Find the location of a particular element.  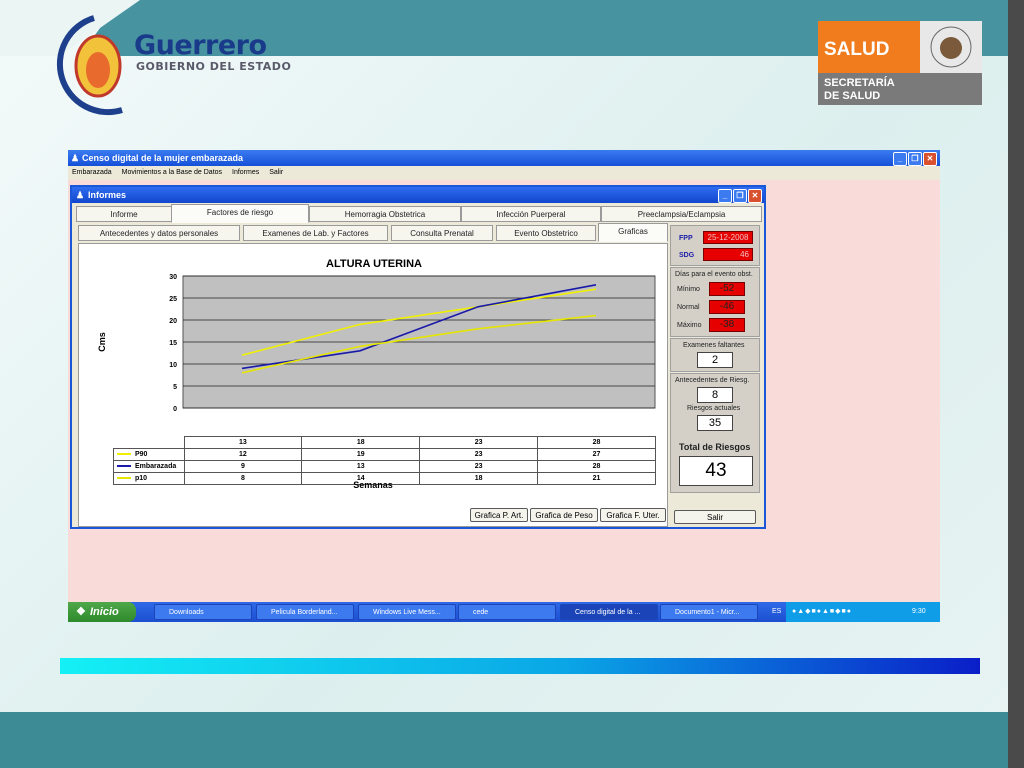

dias-title: Días para el evento obst. is located at coordinates (714, 274).